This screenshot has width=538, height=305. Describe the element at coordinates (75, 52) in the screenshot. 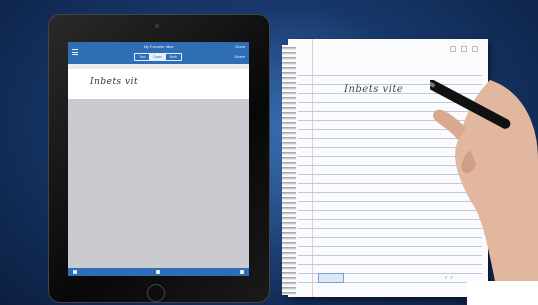

I see `menu-icon` at that location.